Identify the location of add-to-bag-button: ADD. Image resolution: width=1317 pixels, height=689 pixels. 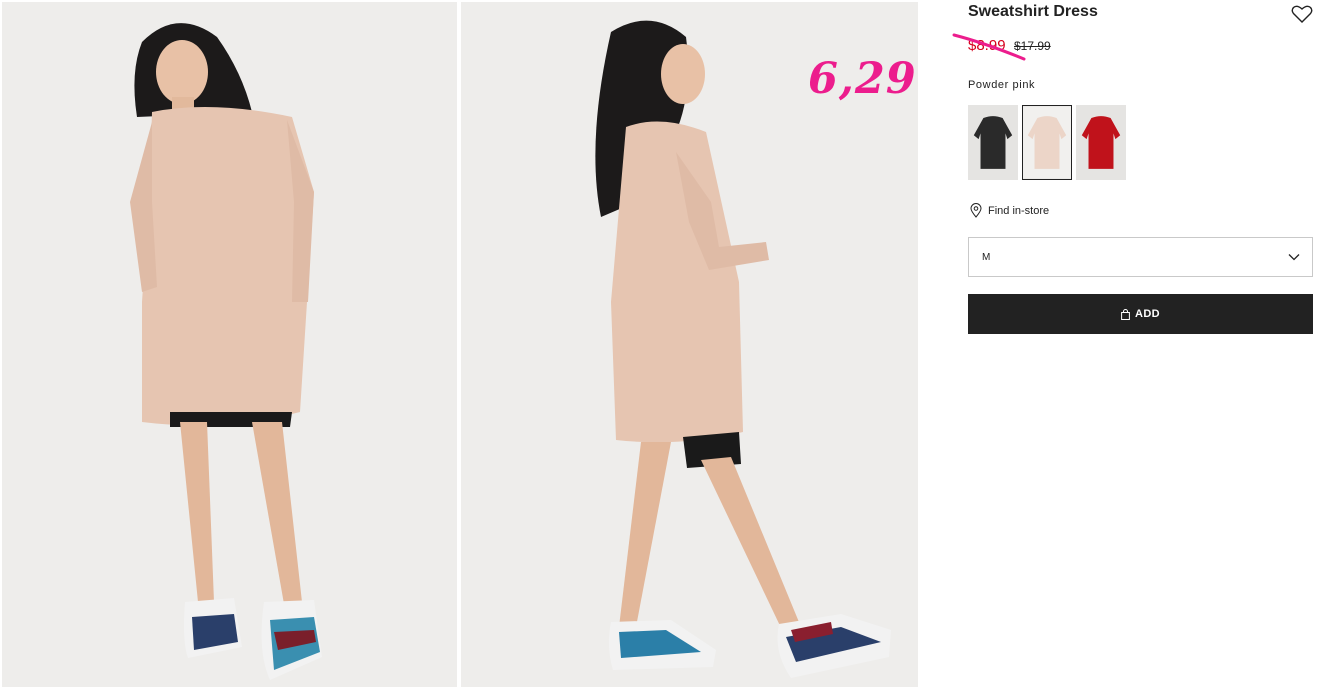
(1140, 314).